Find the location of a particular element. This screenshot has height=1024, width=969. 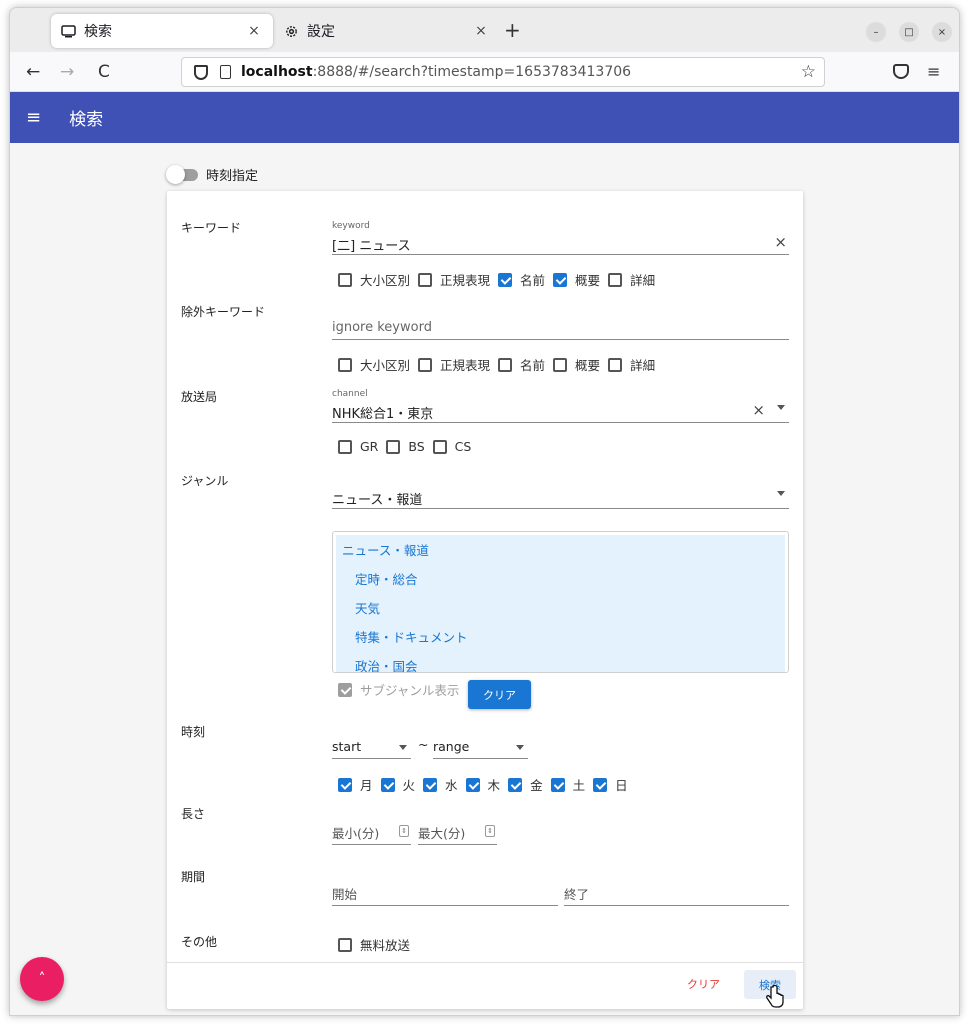

genre-list-item: 定時・総合 is located at coordinates (560, 578).